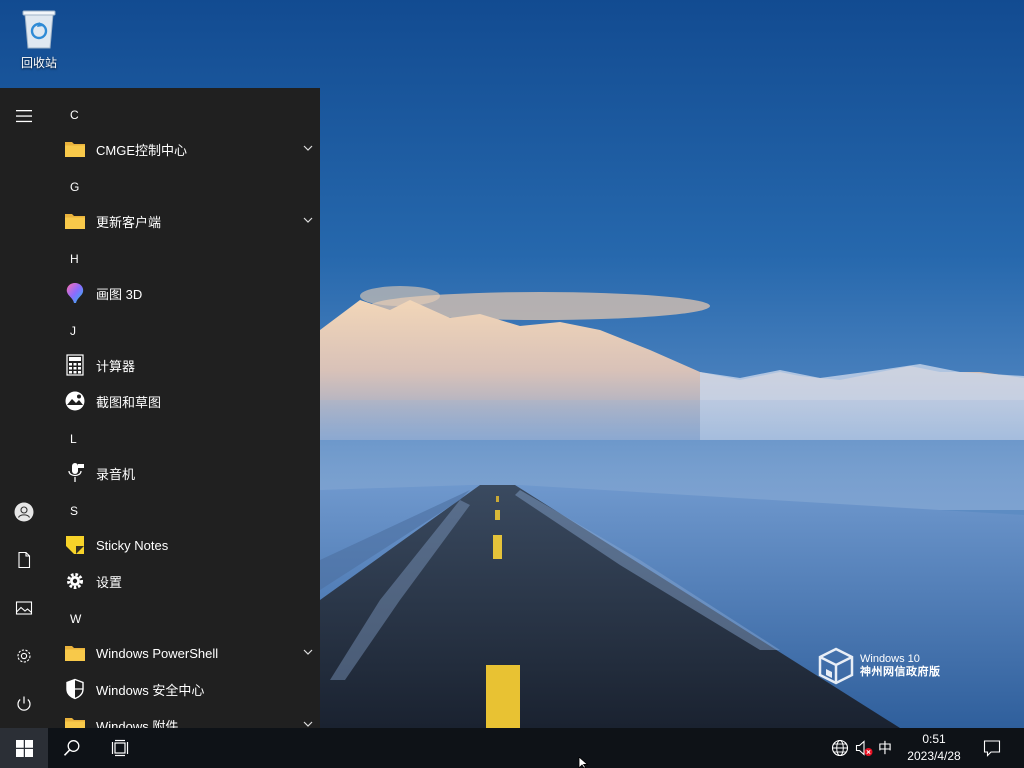 Image resolution: width=1024 pixels, height=768 pixels. I want to click on app-item-label: Windows 安全中心, so click(150, 690).